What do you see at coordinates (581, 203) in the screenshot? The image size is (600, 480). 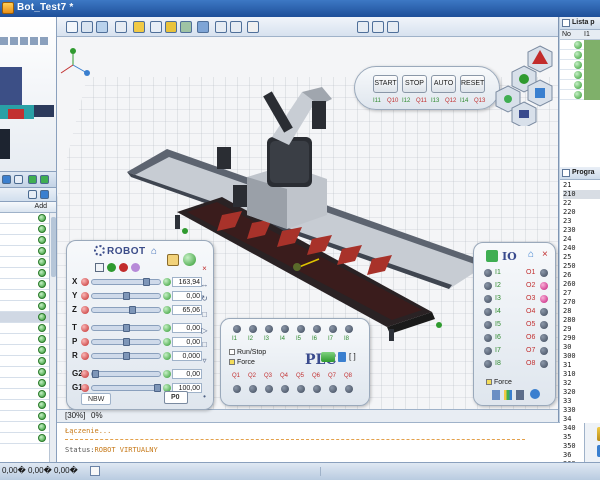 I see `program-line: 22` at bounding box center [581, 203].